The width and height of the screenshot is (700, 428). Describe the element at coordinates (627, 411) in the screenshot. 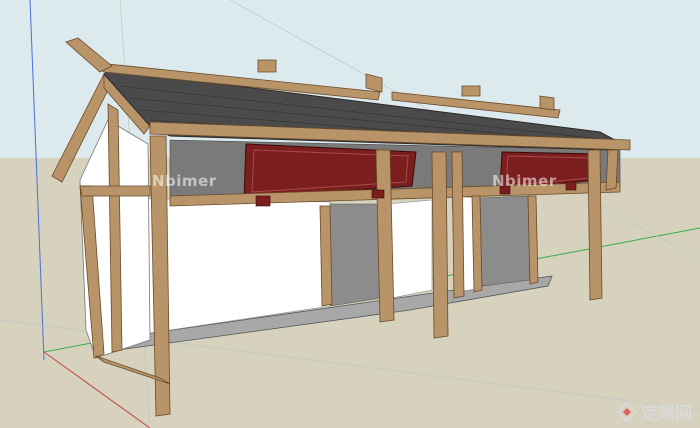

I see `dingding-logo-icon` at that location.